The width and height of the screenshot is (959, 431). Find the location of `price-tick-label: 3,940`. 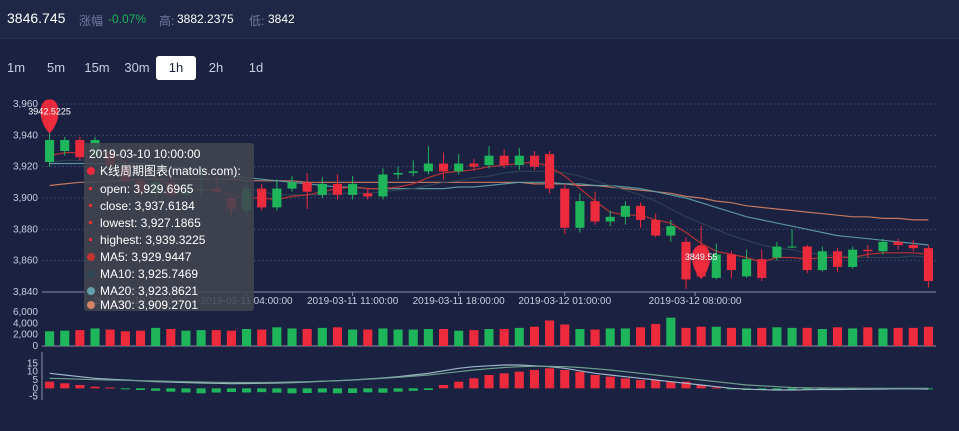

price-tick-label: 3,940 is located at coordinates (25, 135).